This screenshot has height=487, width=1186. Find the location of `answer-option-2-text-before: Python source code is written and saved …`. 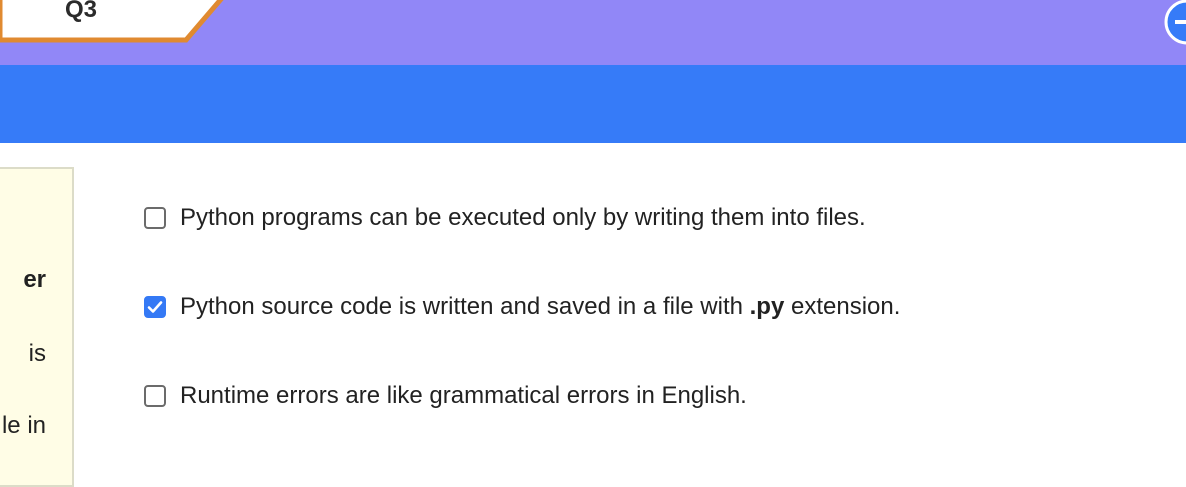

answer-option-2-text-before: Python source code is written and saved … is located at coordinates (465, 306).